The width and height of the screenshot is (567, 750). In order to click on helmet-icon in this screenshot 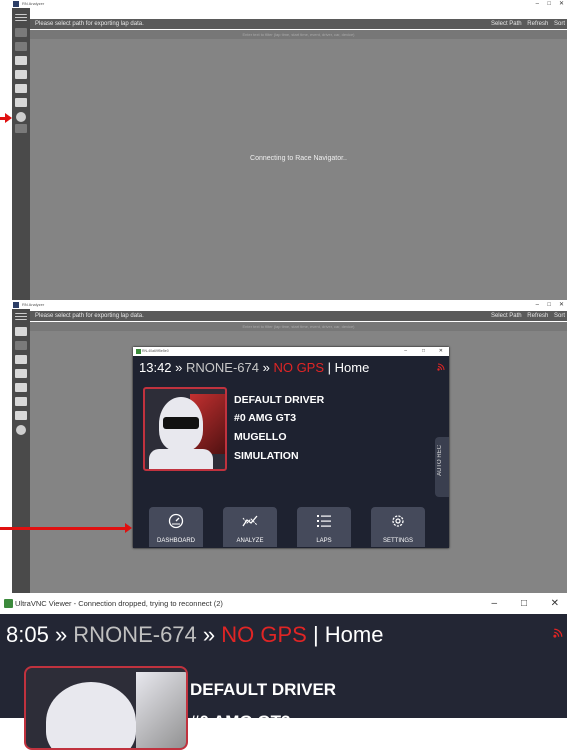, I will do `click(91, 715)`.